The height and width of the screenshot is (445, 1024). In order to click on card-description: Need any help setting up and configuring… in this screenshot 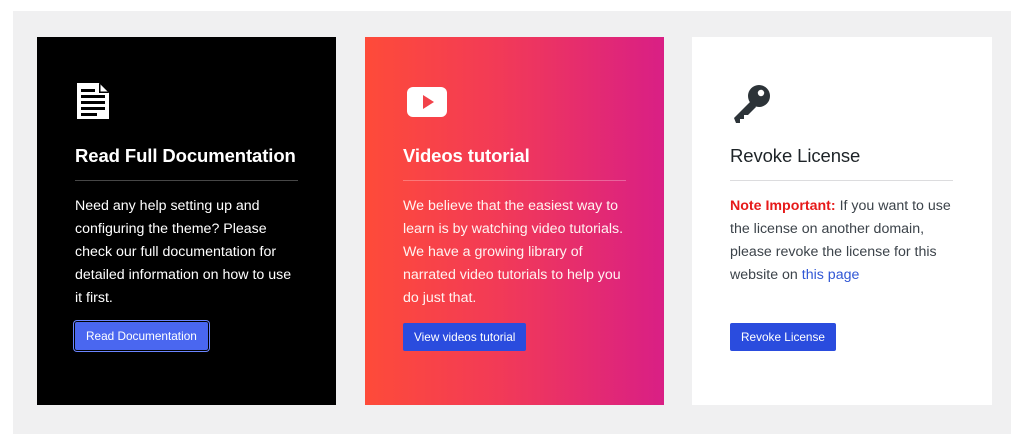, I will do `click(183, 252)`.